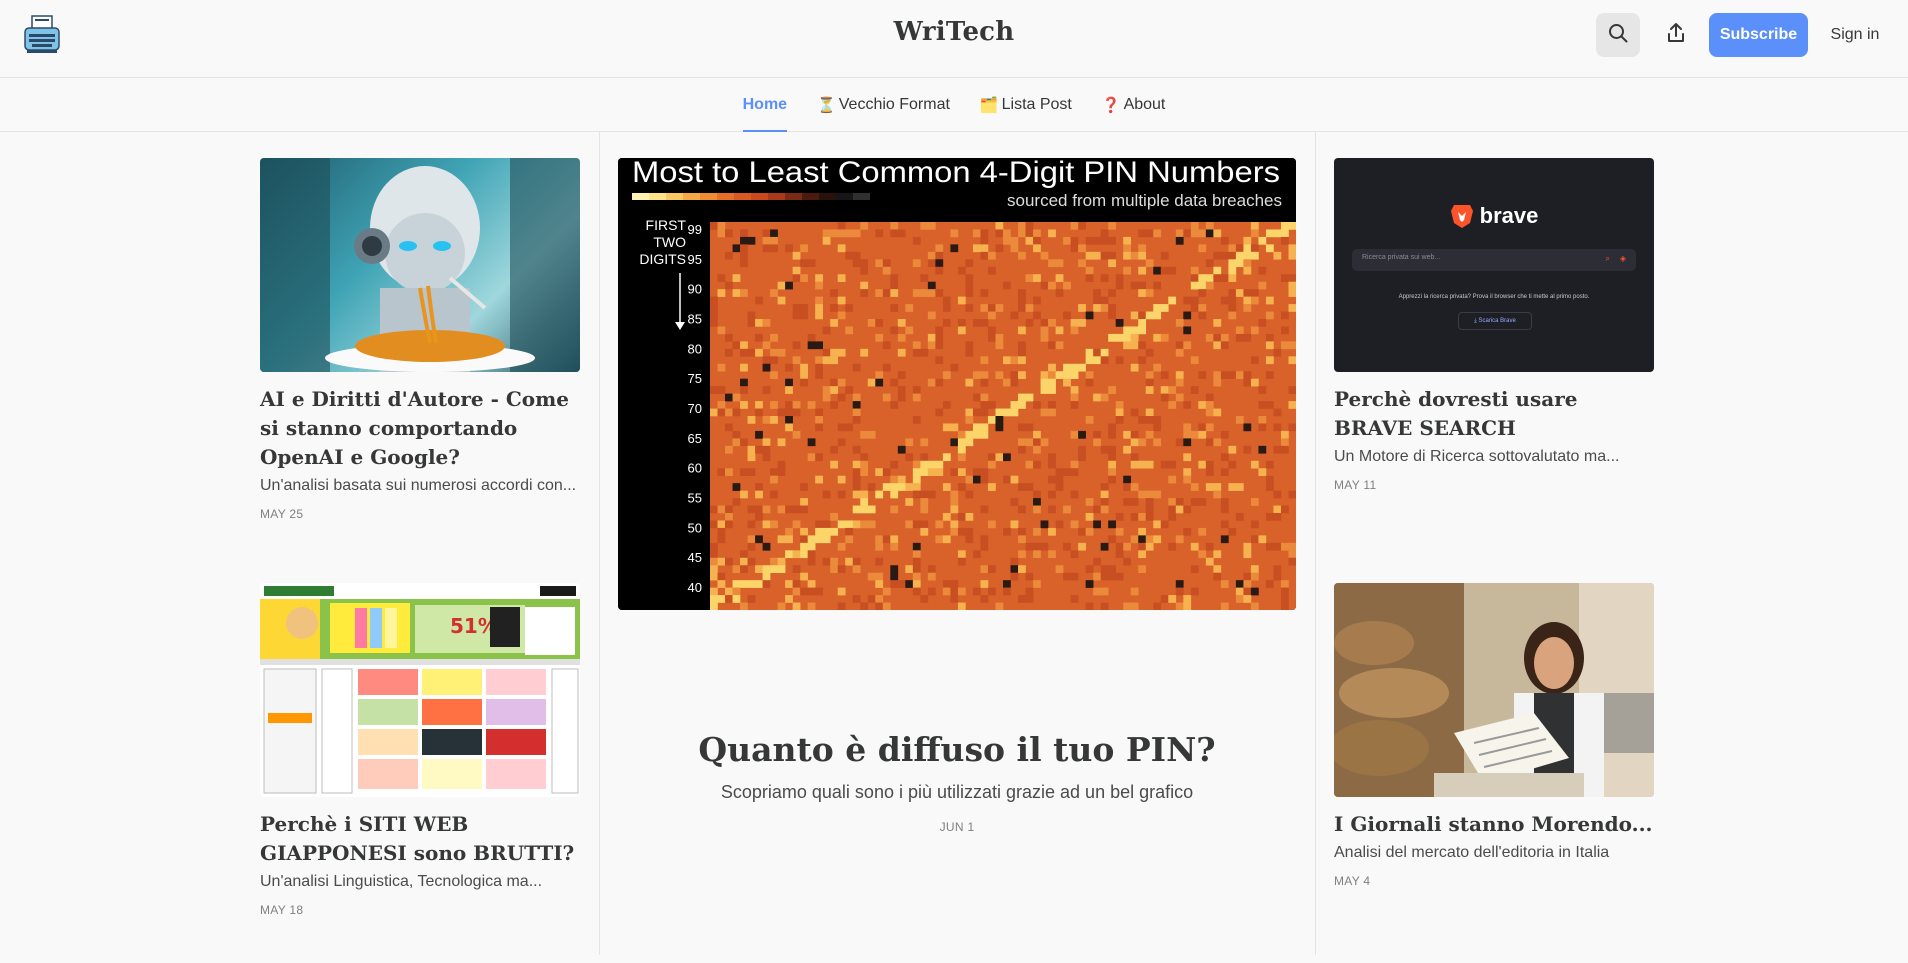  What do you see at coordinates (1855, 35) in the screenshot?
I see `sign-in-button: Sign in` at bounding box center [1855, 35].